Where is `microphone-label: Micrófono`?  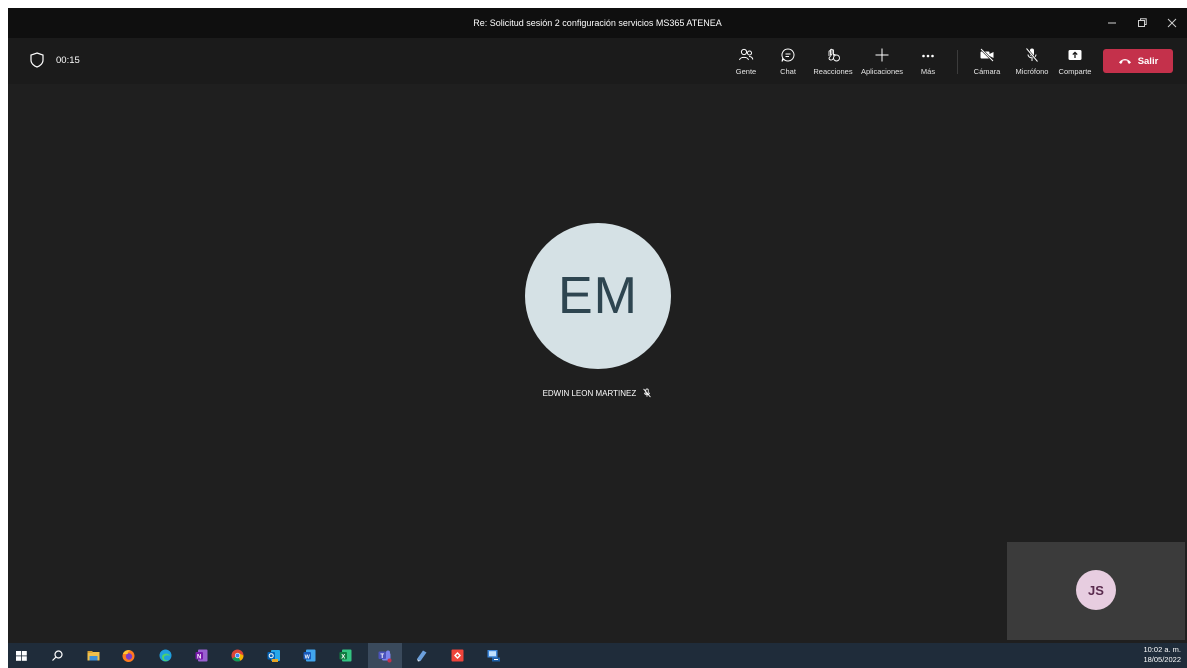 microphone-label: Micrófono is located at coordinates (1032, 71).